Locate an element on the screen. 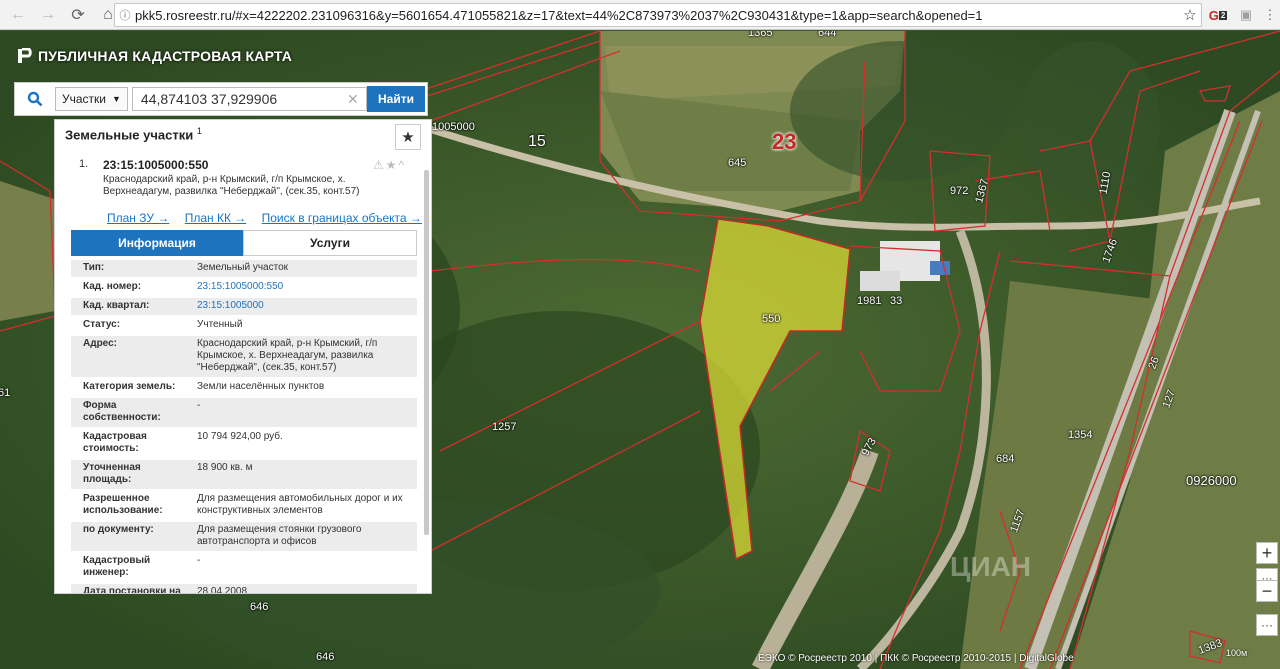  extension-icon: G2 is located at coordinates (1218, 15).